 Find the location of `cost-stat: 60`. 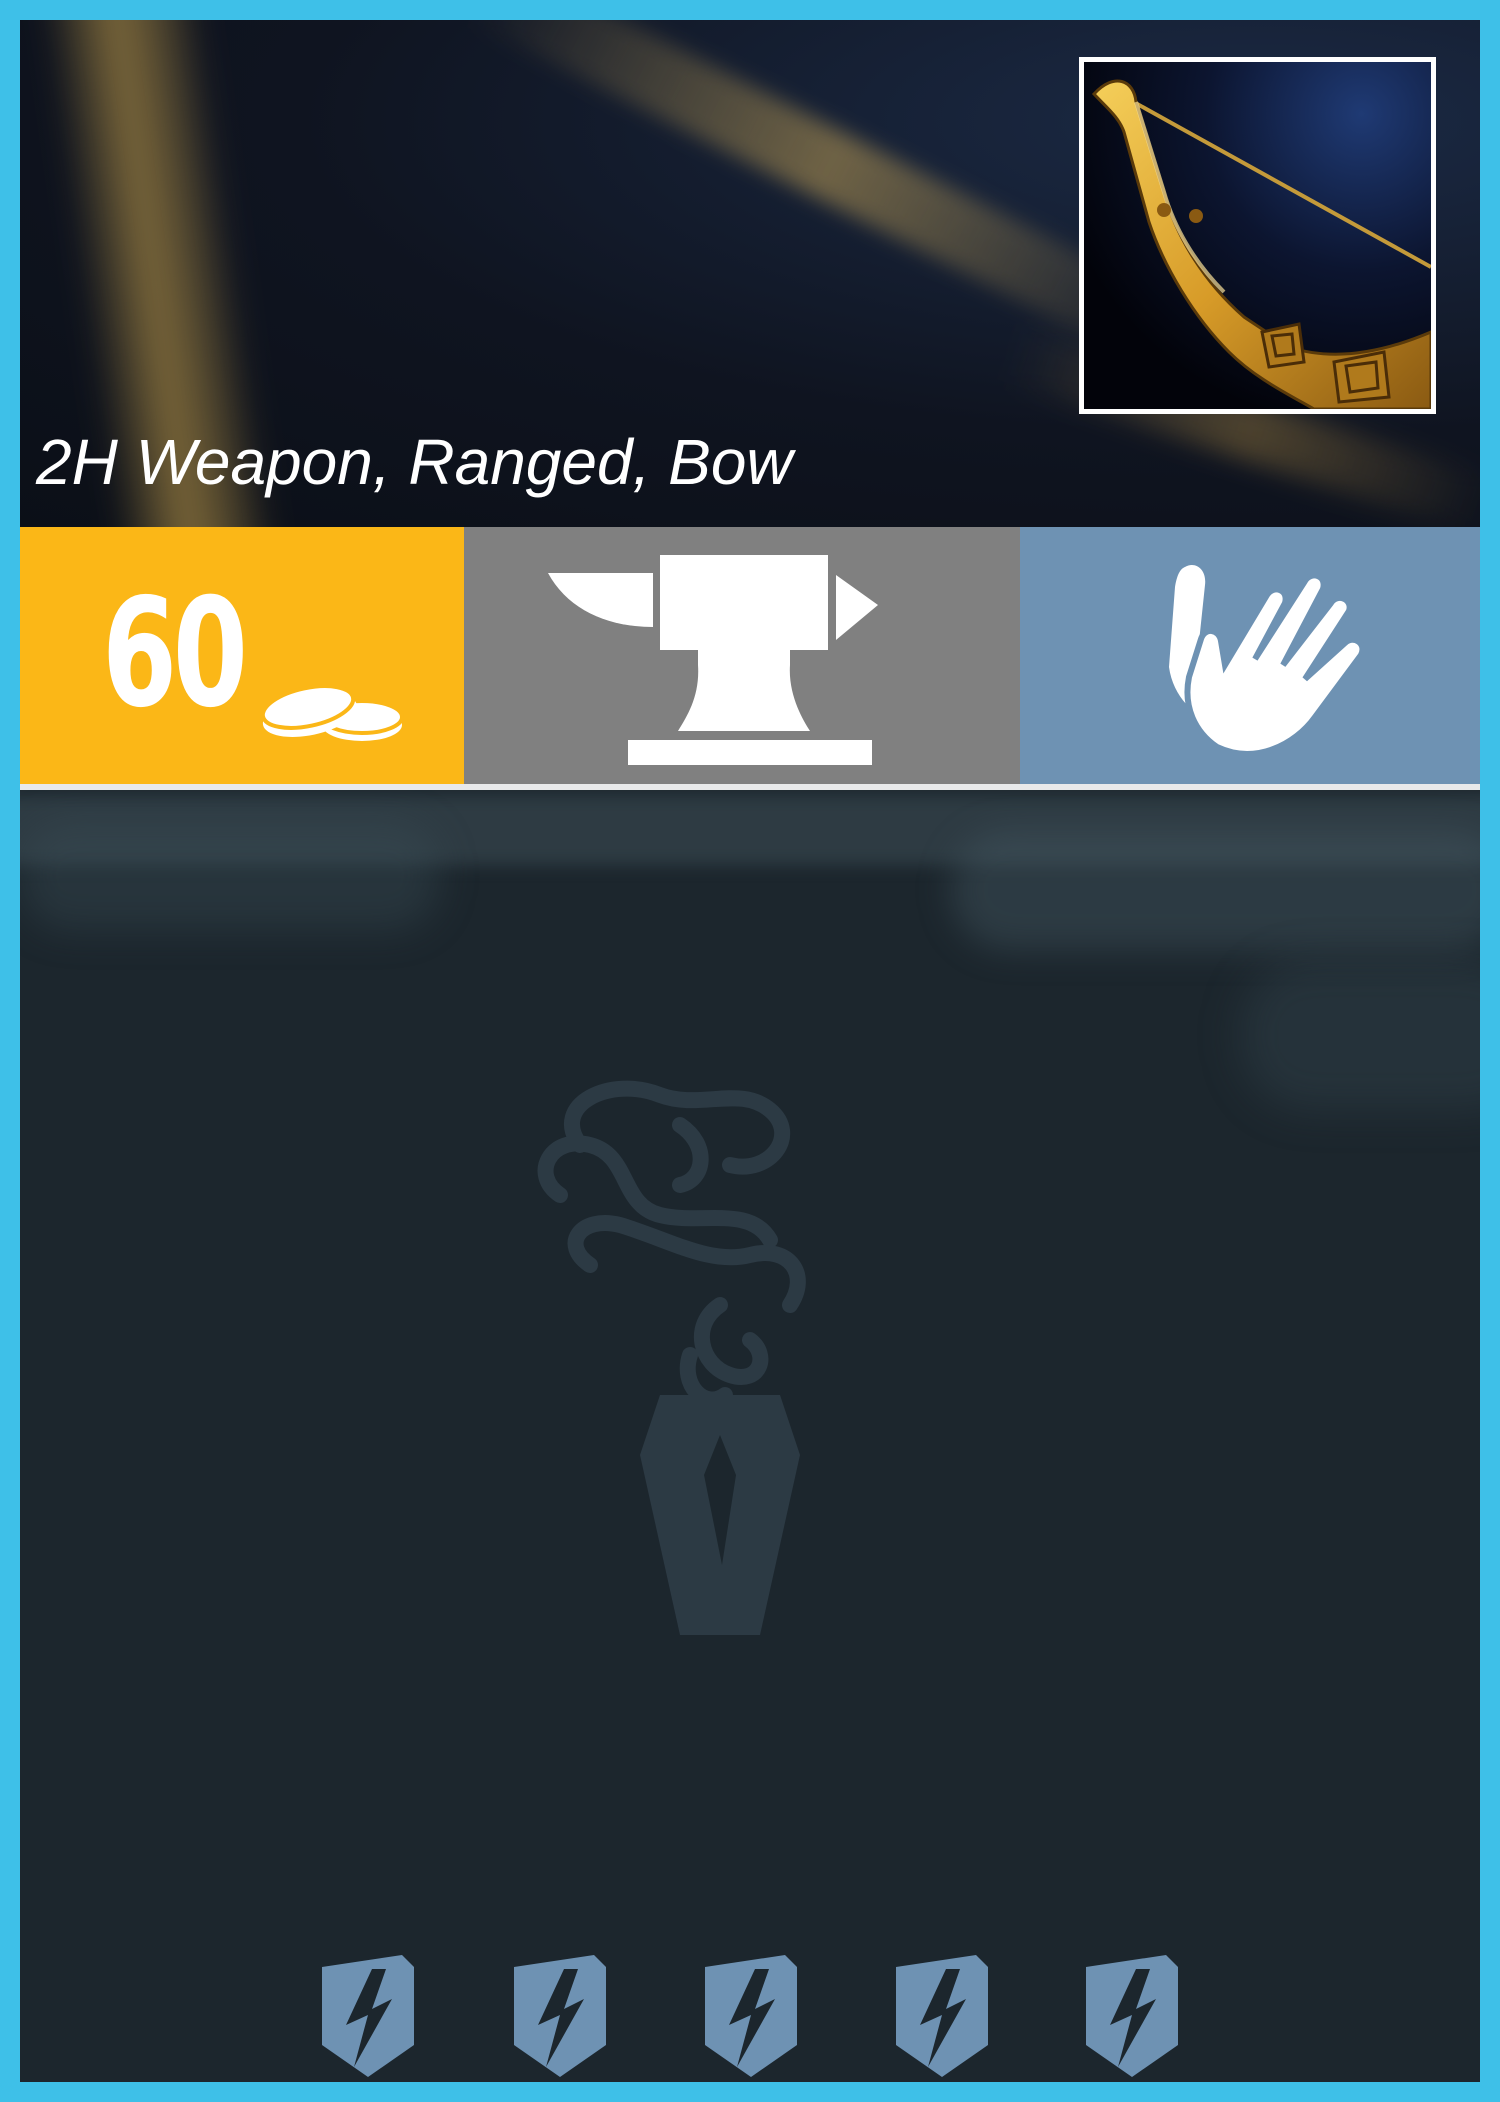

cost-stat: 60 is located at coordinates (242, 655).